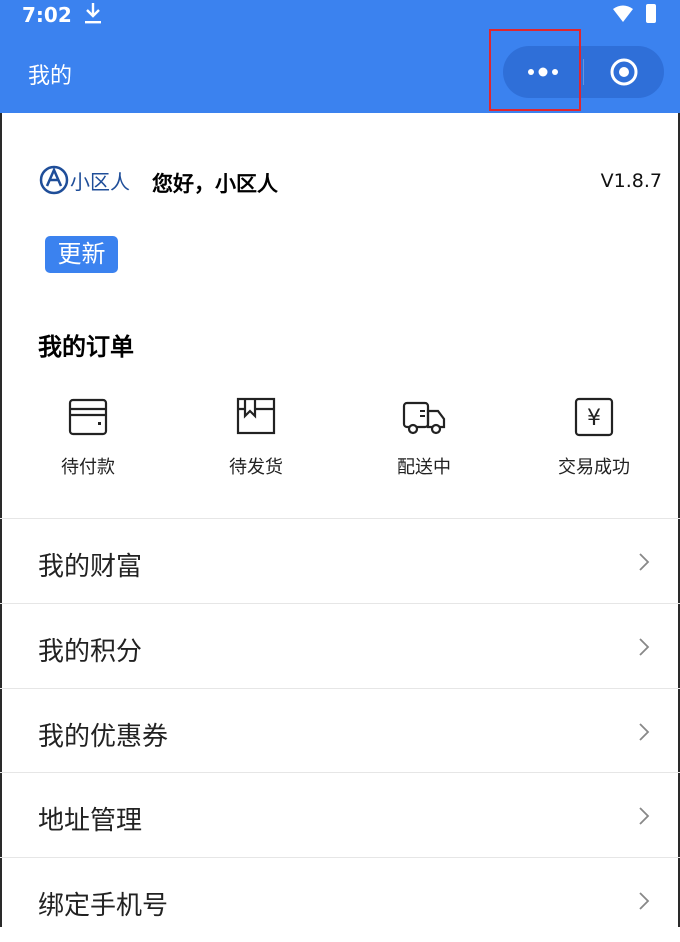 This screenshot has width=680, height=942. Describe the element at coordinates (90, 567) in the screenshot. I see `menu-item-label: 我的财富` at that location.